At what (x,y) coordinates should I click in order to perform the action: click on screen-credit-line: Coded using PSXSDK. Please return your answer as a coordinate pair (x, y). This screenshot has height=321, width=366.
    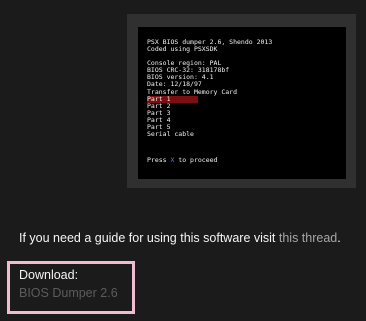
    Looking at the image, I should click on (182, 49).